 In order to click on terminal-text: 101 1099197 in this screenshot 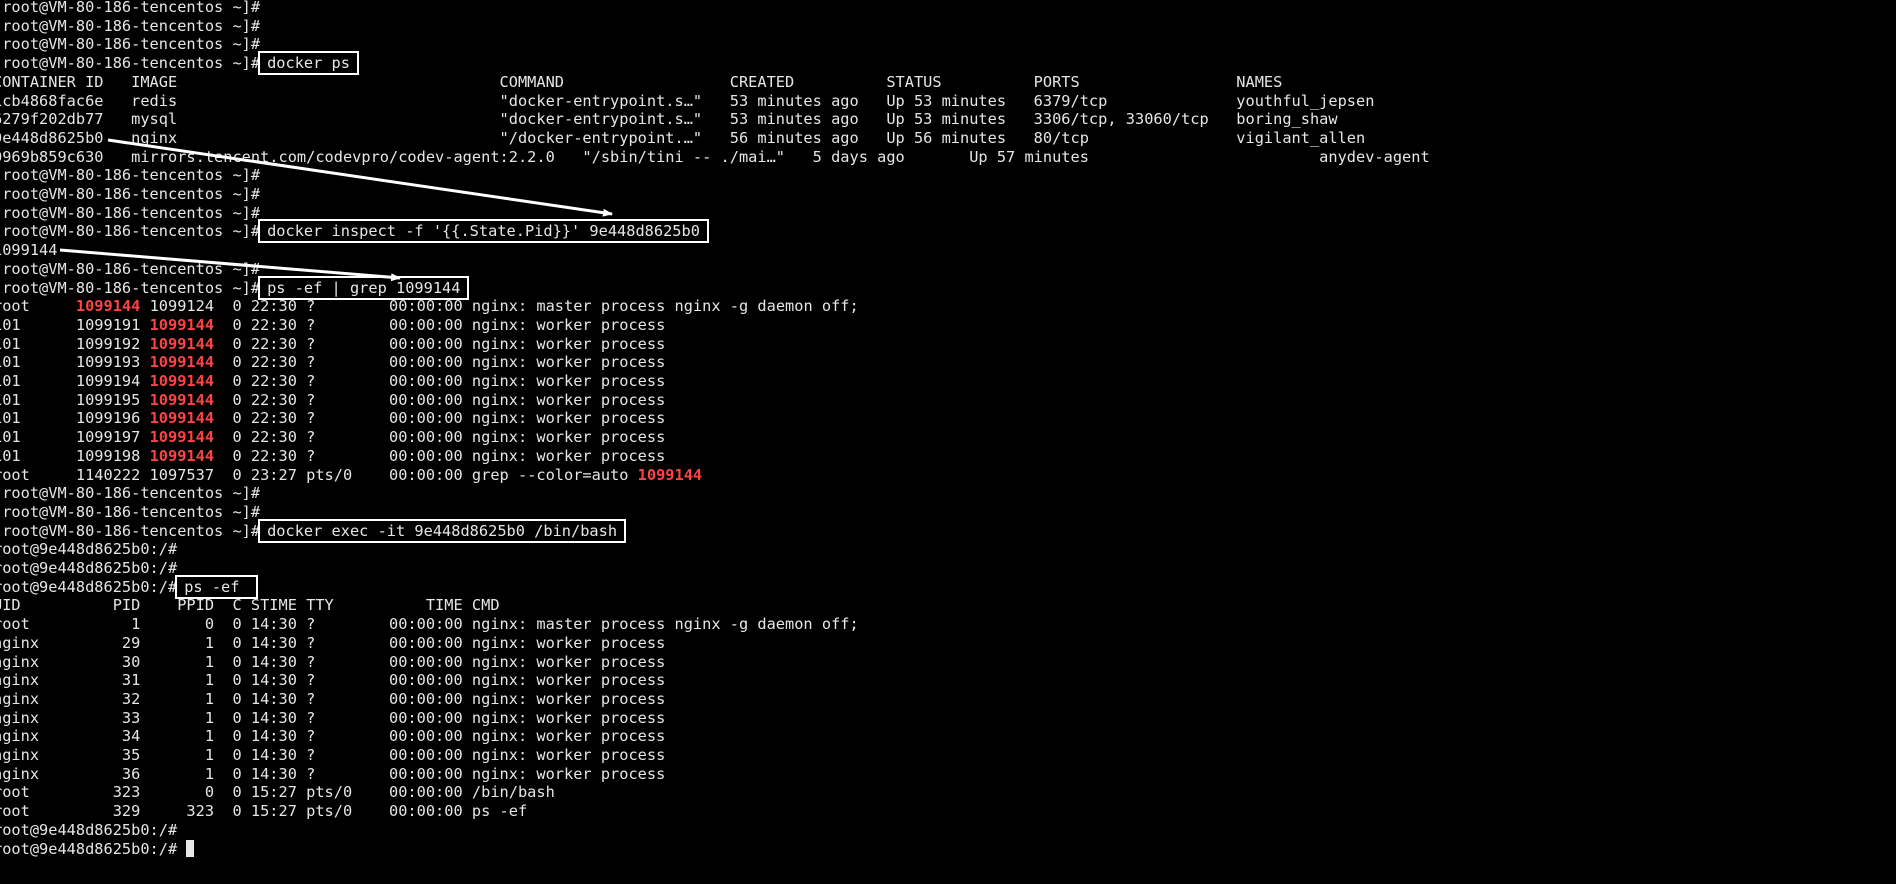, I will do `click(75, 437)`.